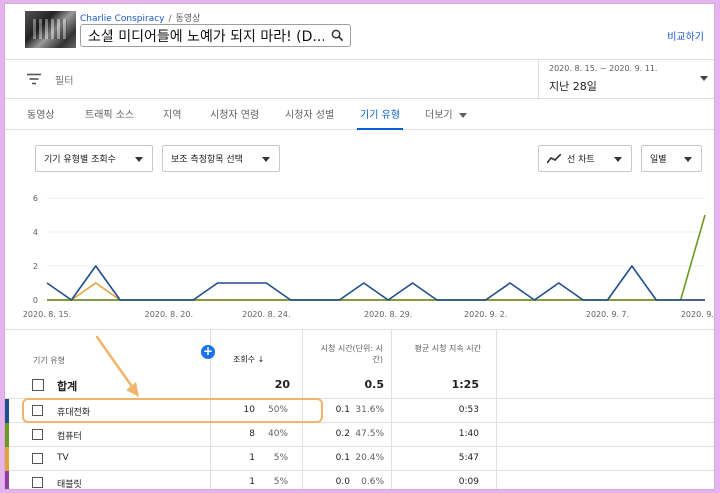 This screenshot has width=720, height=493. What do you see at coordinates (445, 348) in the screenshot?
I see `header-avg-duration: 평균 시청 지속 시간` at bounding box center [445, 348].